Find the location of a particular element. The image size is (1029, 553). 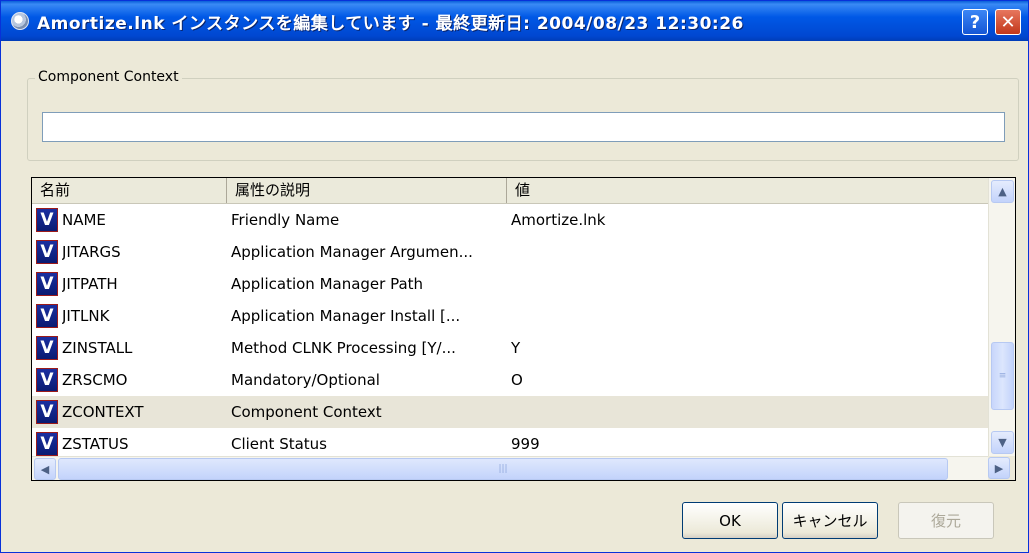

ok-button: OK is located at coordinates (730, 520).